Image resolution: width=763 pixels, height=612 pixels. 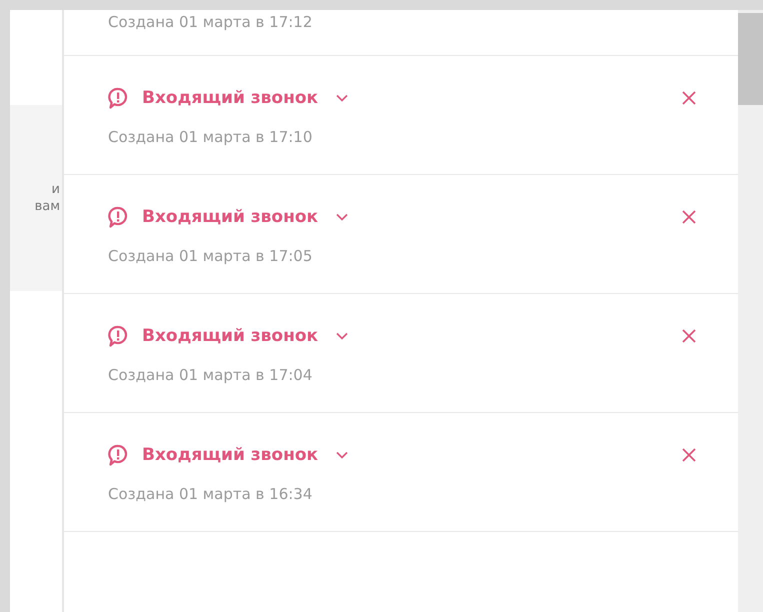 What do you see at coordinates (210, 494) in the screenshot?
I see `created-date: Создана 01 марта в 16:34` at bounding box center [210, 494].